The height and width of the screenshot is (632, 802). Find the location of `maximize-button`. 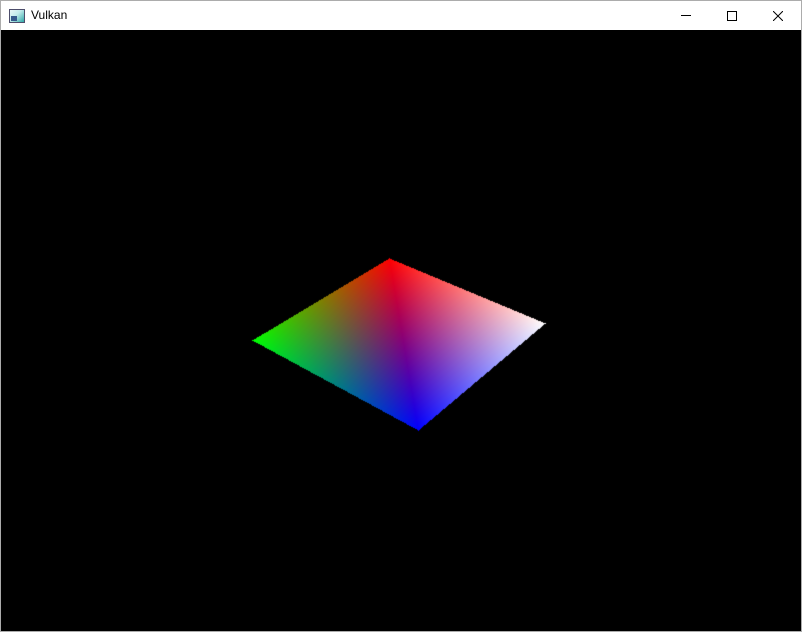

maximize-button is located at coordinates (732, 15).